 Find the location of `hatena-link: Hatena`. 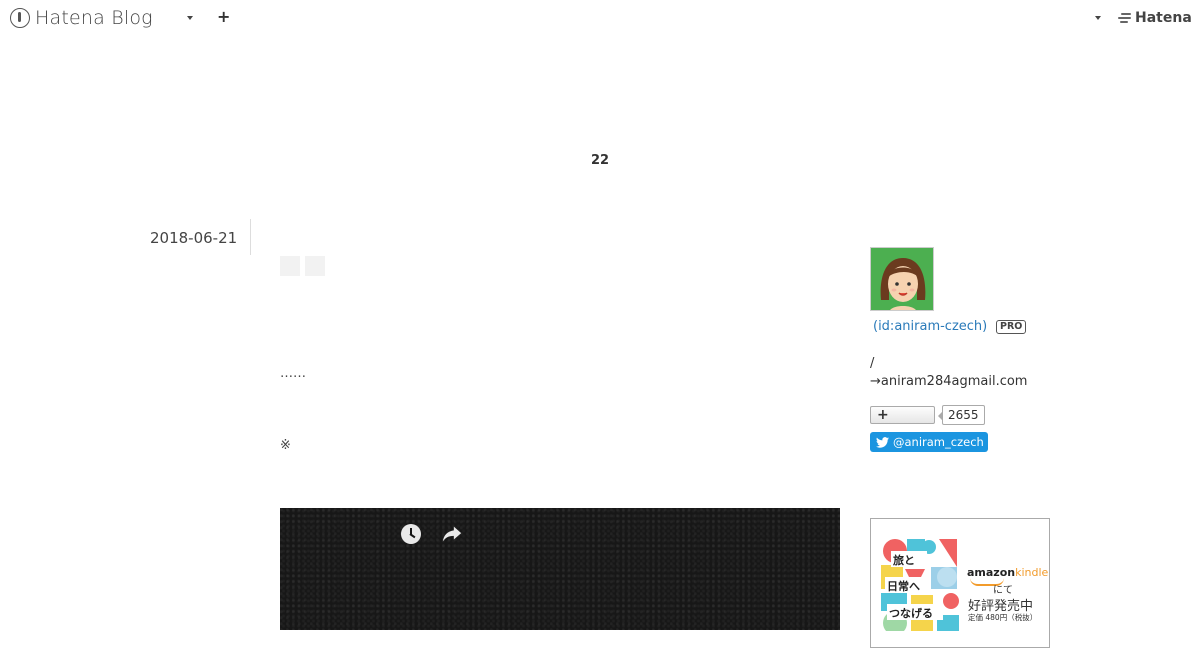

hatena-link: Hatena is located at coordinates (1155, 18).